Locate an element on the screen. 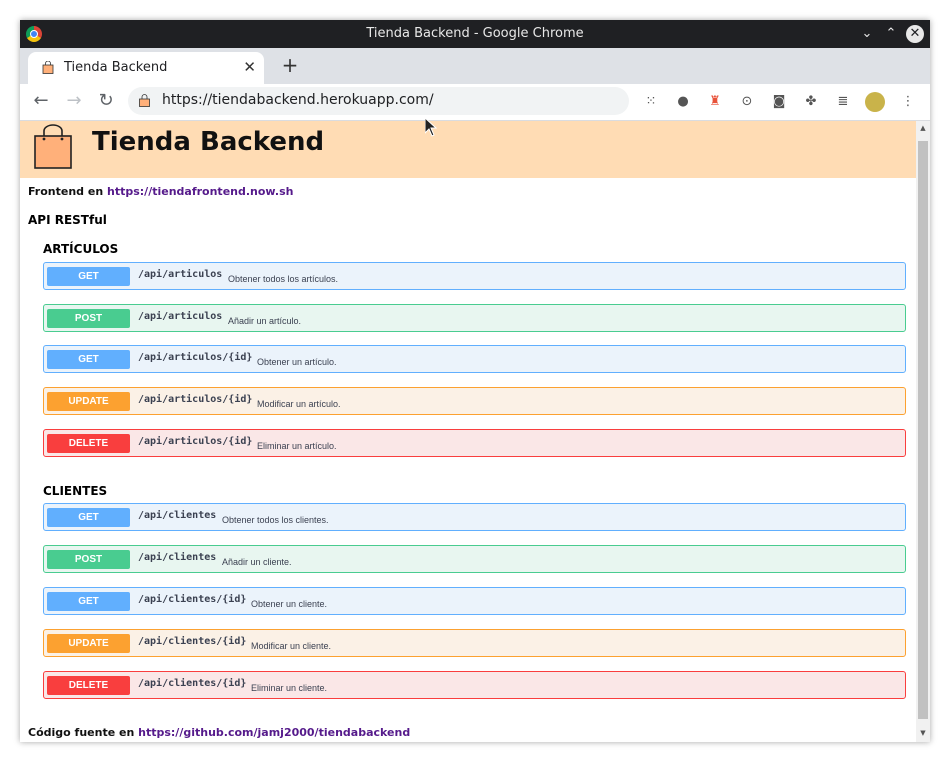  minimize-icon: ⌄ is located at coordinates (867, 34).